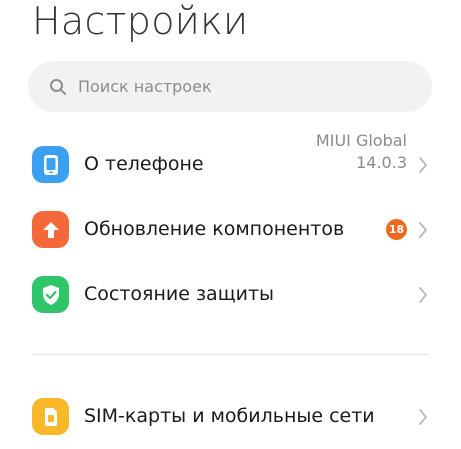 Image resolution: width=461 pixels, height=449 pixels. What do you see at coordinates (58, 87) in the screenshot?
I see `search-icon` at bounding box center [58, 87].